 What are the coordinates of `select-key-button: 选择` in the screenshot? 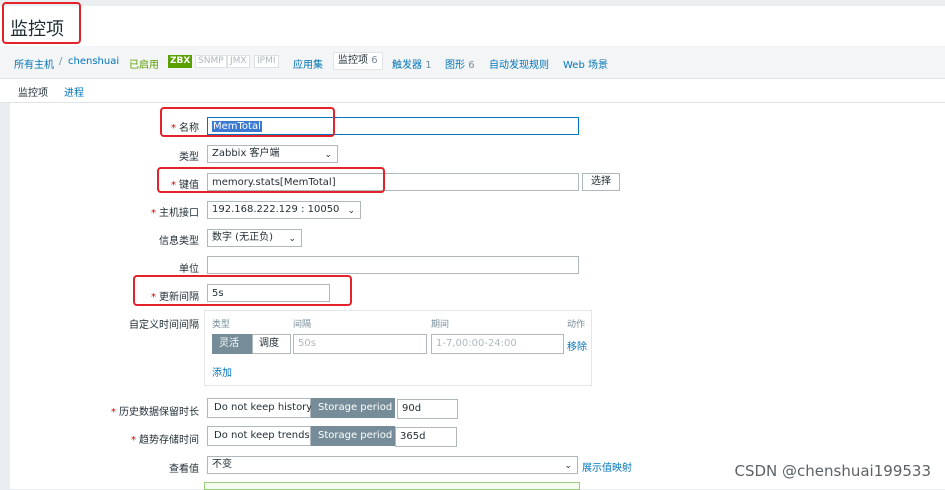 It's located at (601, 182).